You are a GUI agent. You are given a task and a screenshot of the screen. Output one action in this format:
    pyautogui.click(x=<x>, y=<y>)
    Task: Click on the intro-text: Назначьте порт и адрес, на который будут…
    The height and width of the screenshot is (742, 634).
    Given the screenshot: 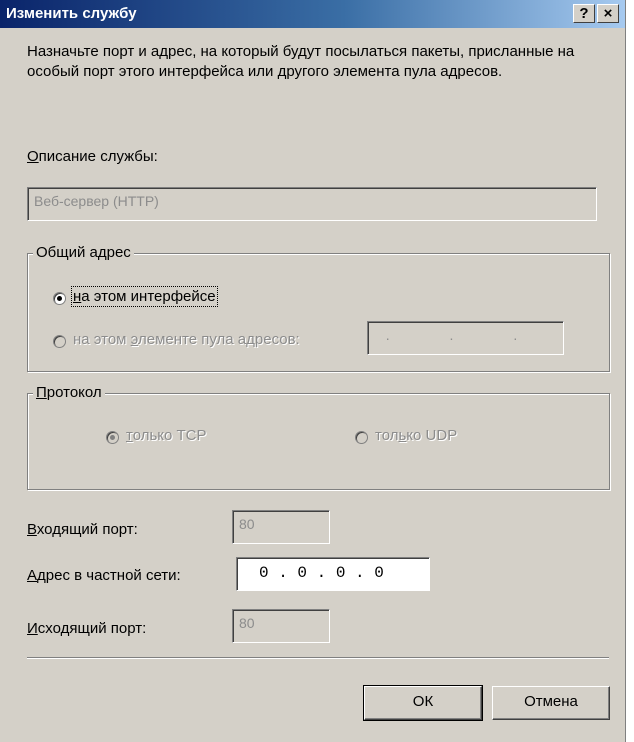 What is the action you would take?
    pyautogui.click(x=301, y=61)
    